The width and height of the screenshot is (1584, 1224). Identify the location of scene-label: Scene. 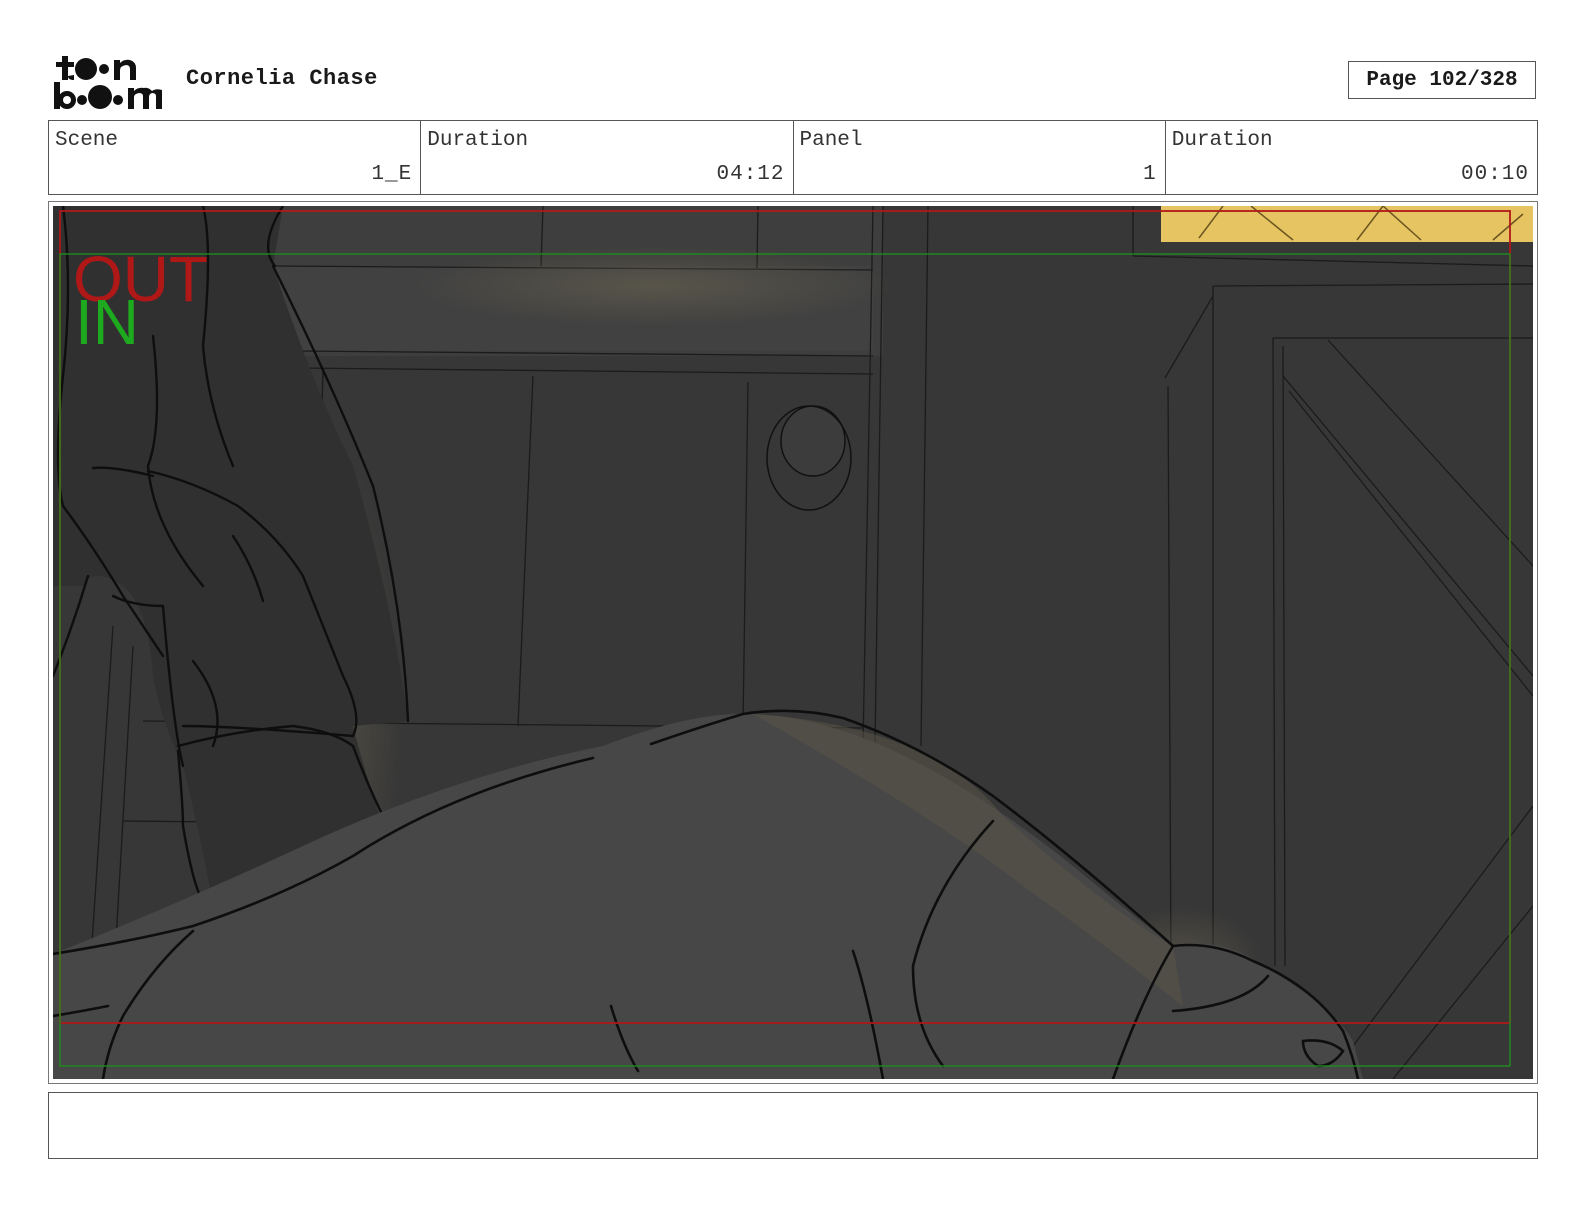
(87, 140).